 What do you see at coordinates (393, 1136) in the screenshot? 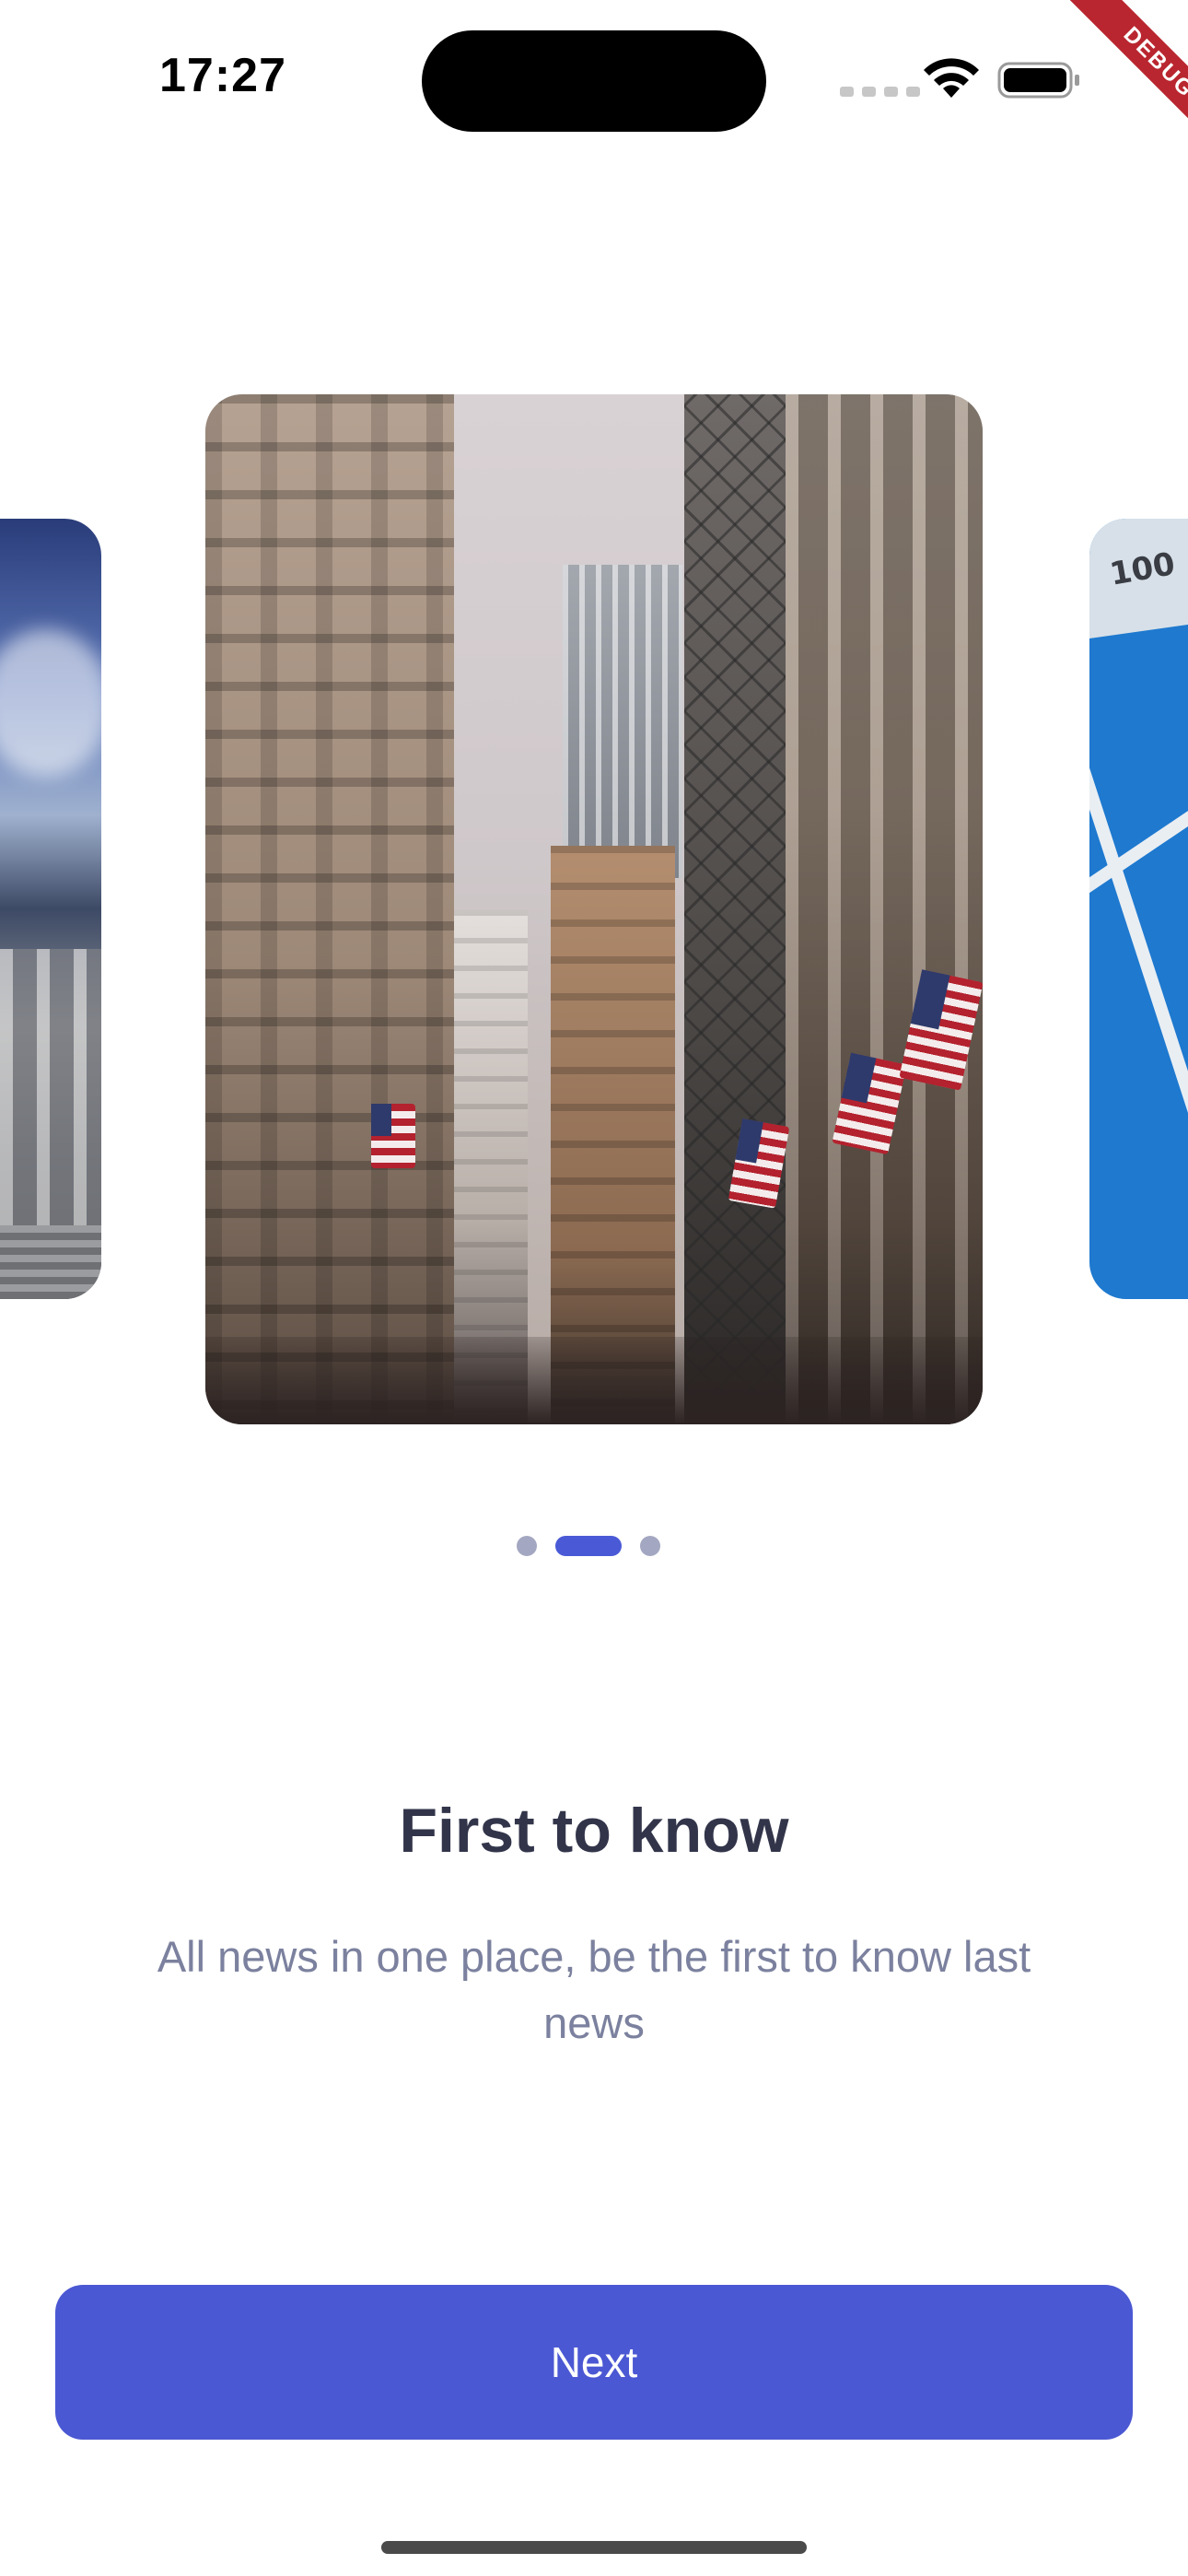
I see `flag-icon` at bounding box center [393, 1136].